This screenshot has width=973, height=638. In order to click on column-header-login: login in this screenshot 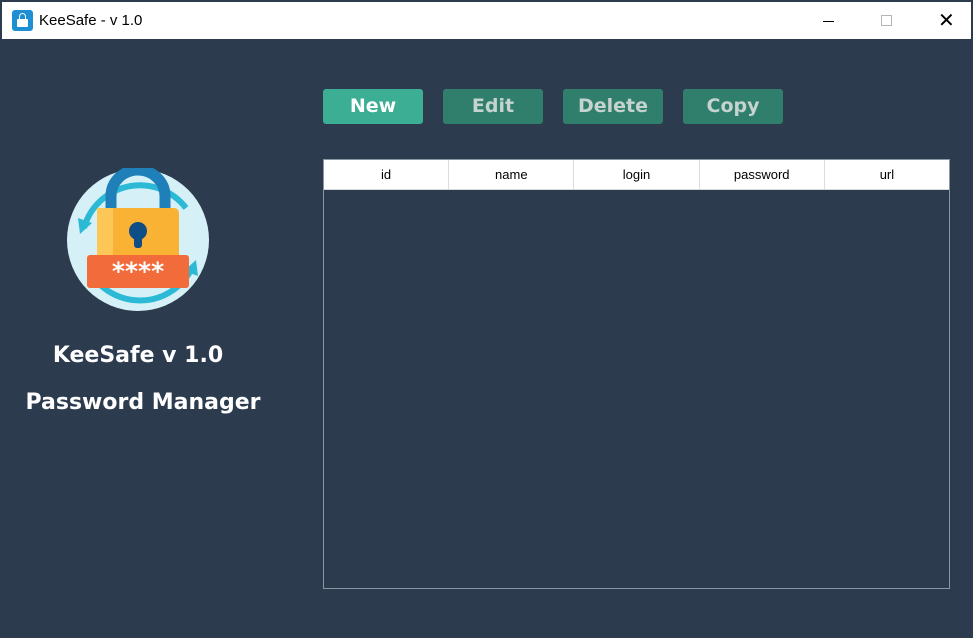, I will do `click(637, 174)`.